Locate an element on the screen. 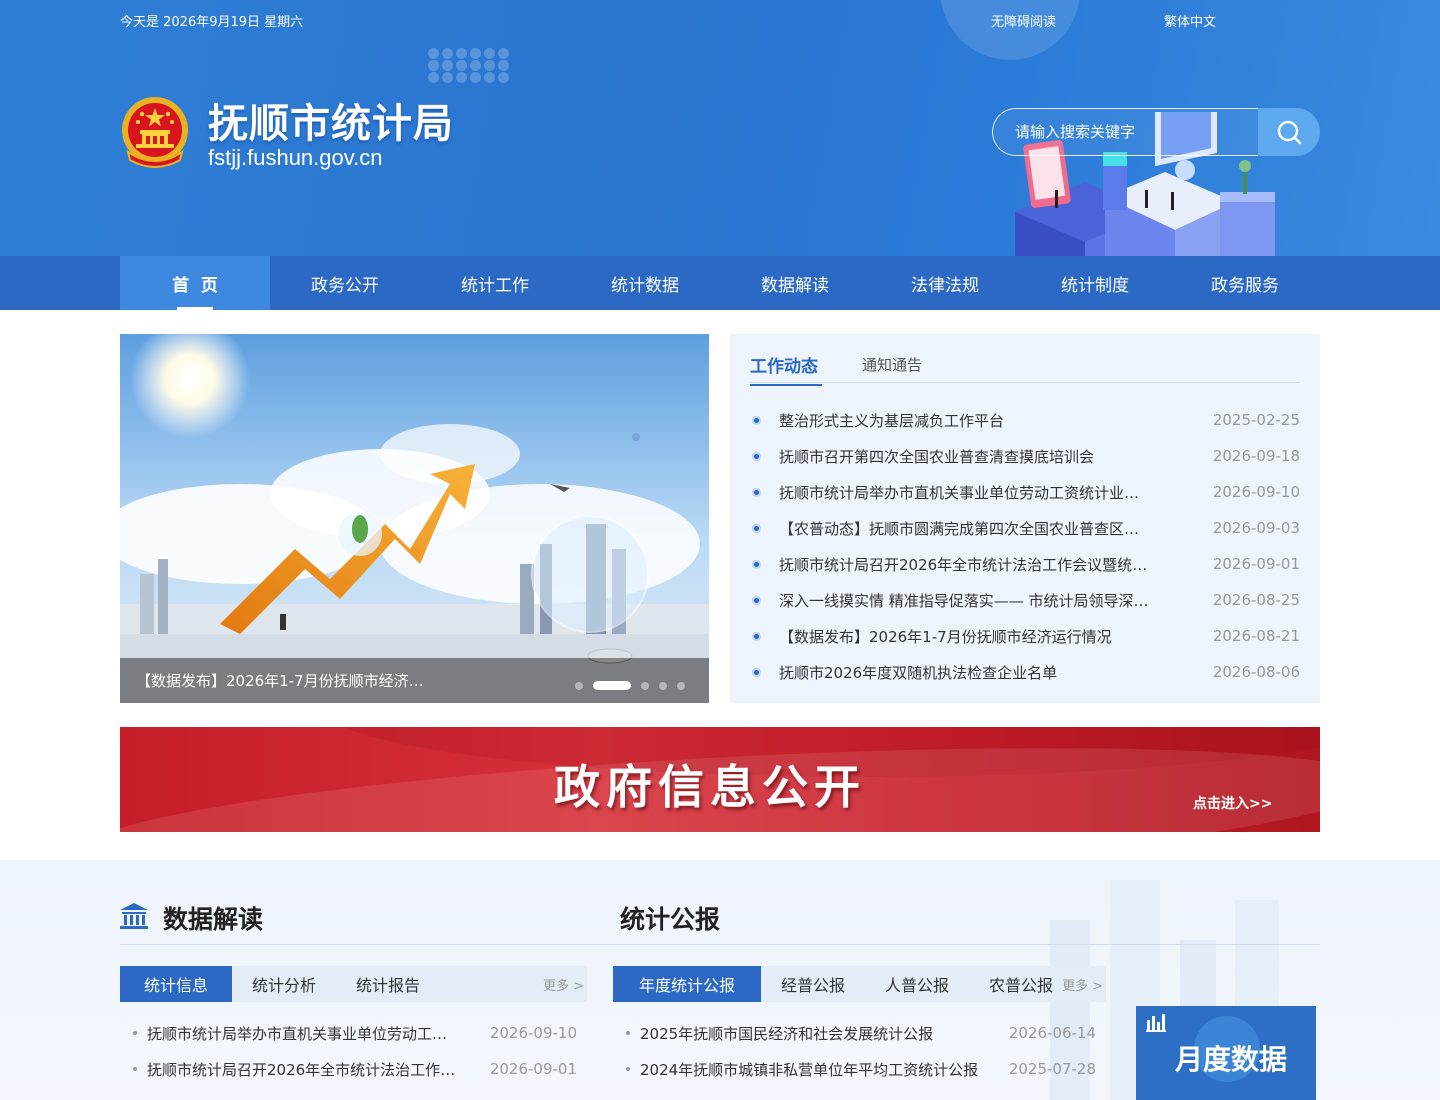 The width and height of the screenshot is (1440, 1100). search-input is located at coordinates (1125, 132).